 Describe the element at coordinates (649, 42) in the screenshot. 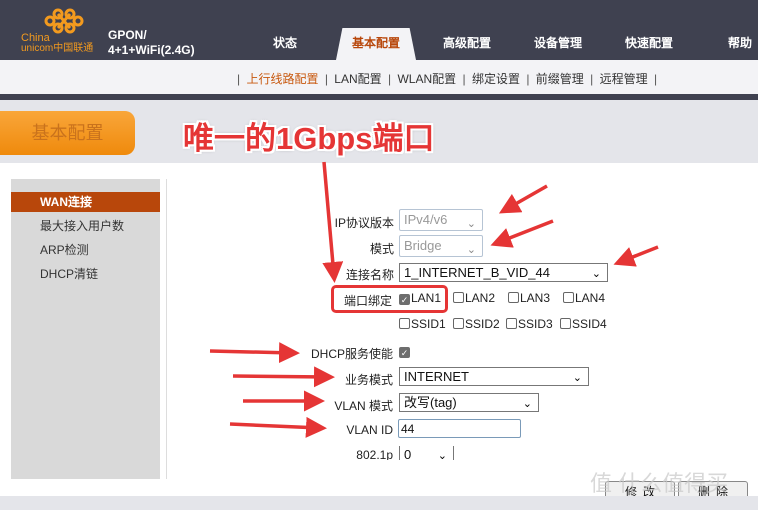

I see `tab-quick-config: 快速配置` at that location.